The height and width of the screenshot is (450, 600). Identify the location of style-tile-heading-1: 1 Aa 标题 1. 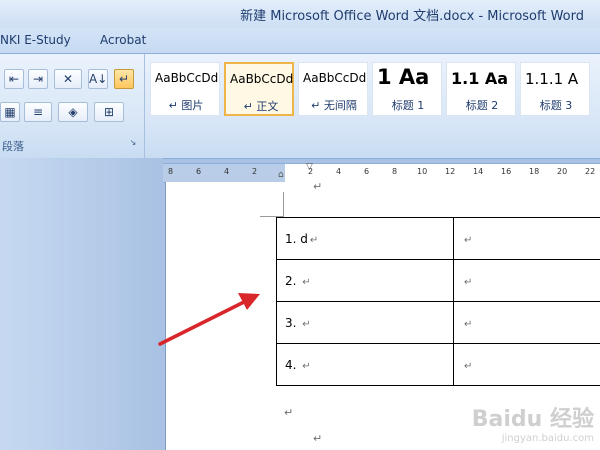
(407, 89).